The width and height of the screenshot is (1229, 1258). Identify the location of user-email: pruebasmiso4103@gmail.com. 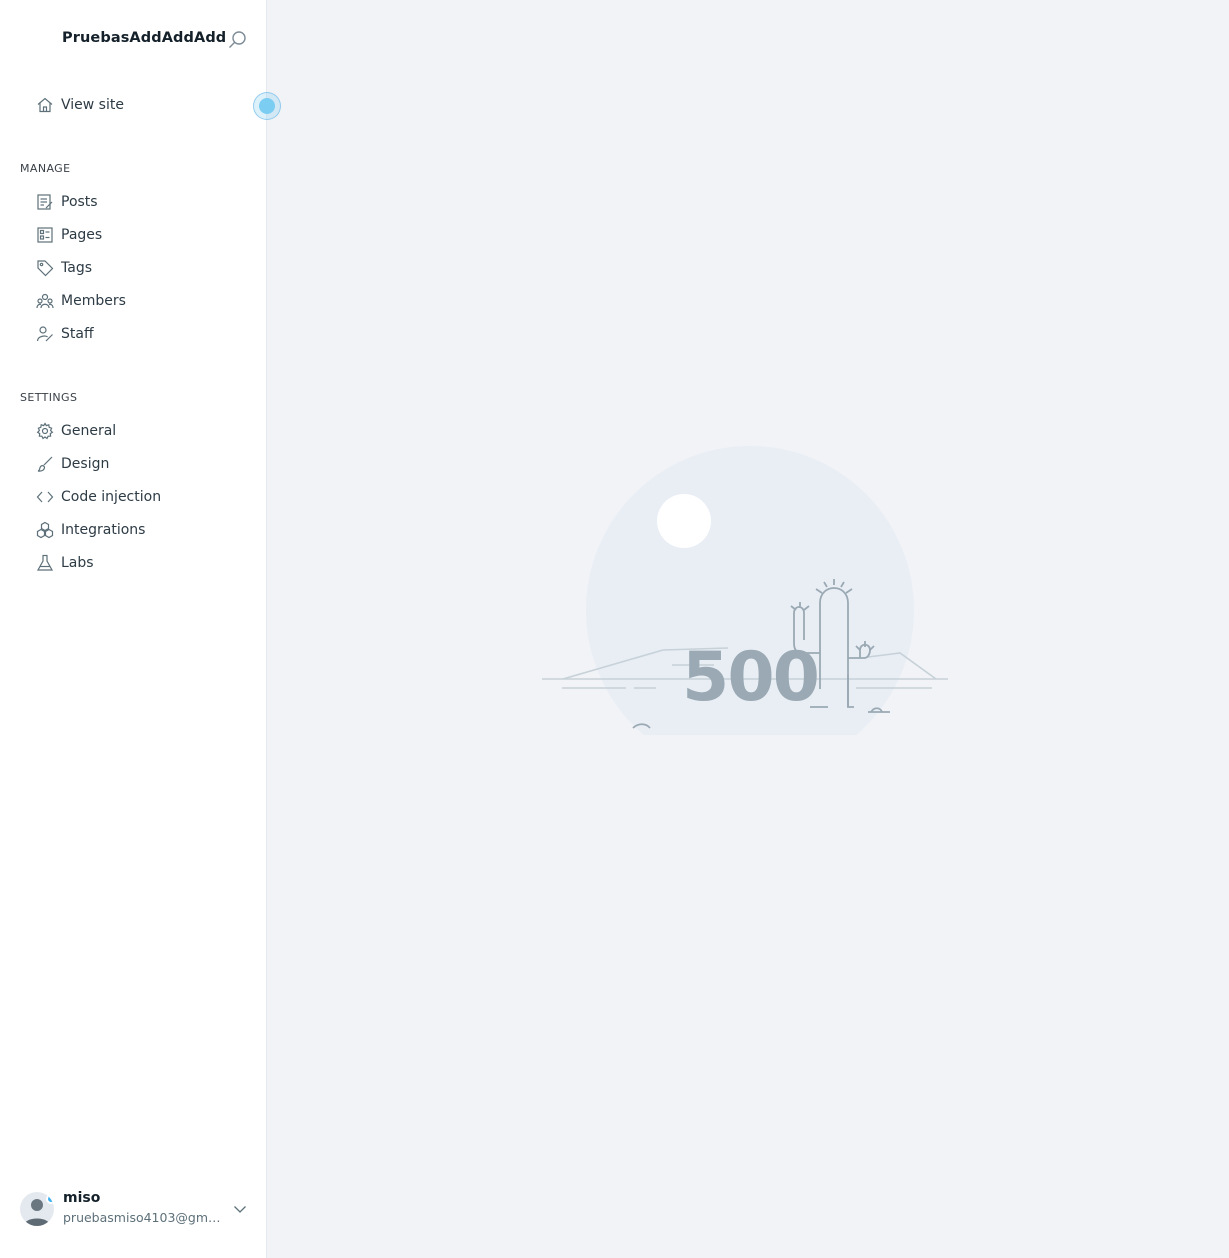
(143, 1217).